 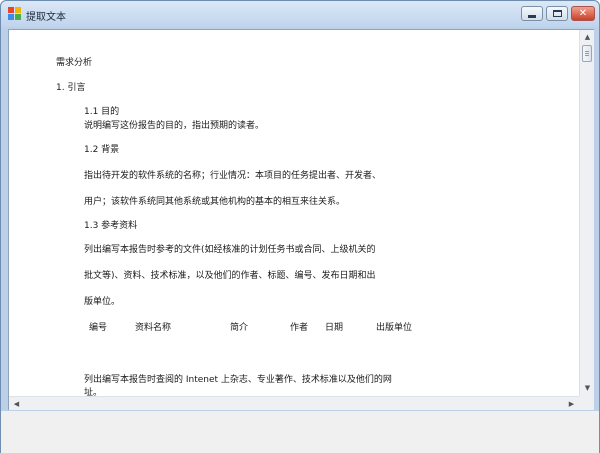 I want to click on table-header-cell: 日期, so click(x=334, y=328).